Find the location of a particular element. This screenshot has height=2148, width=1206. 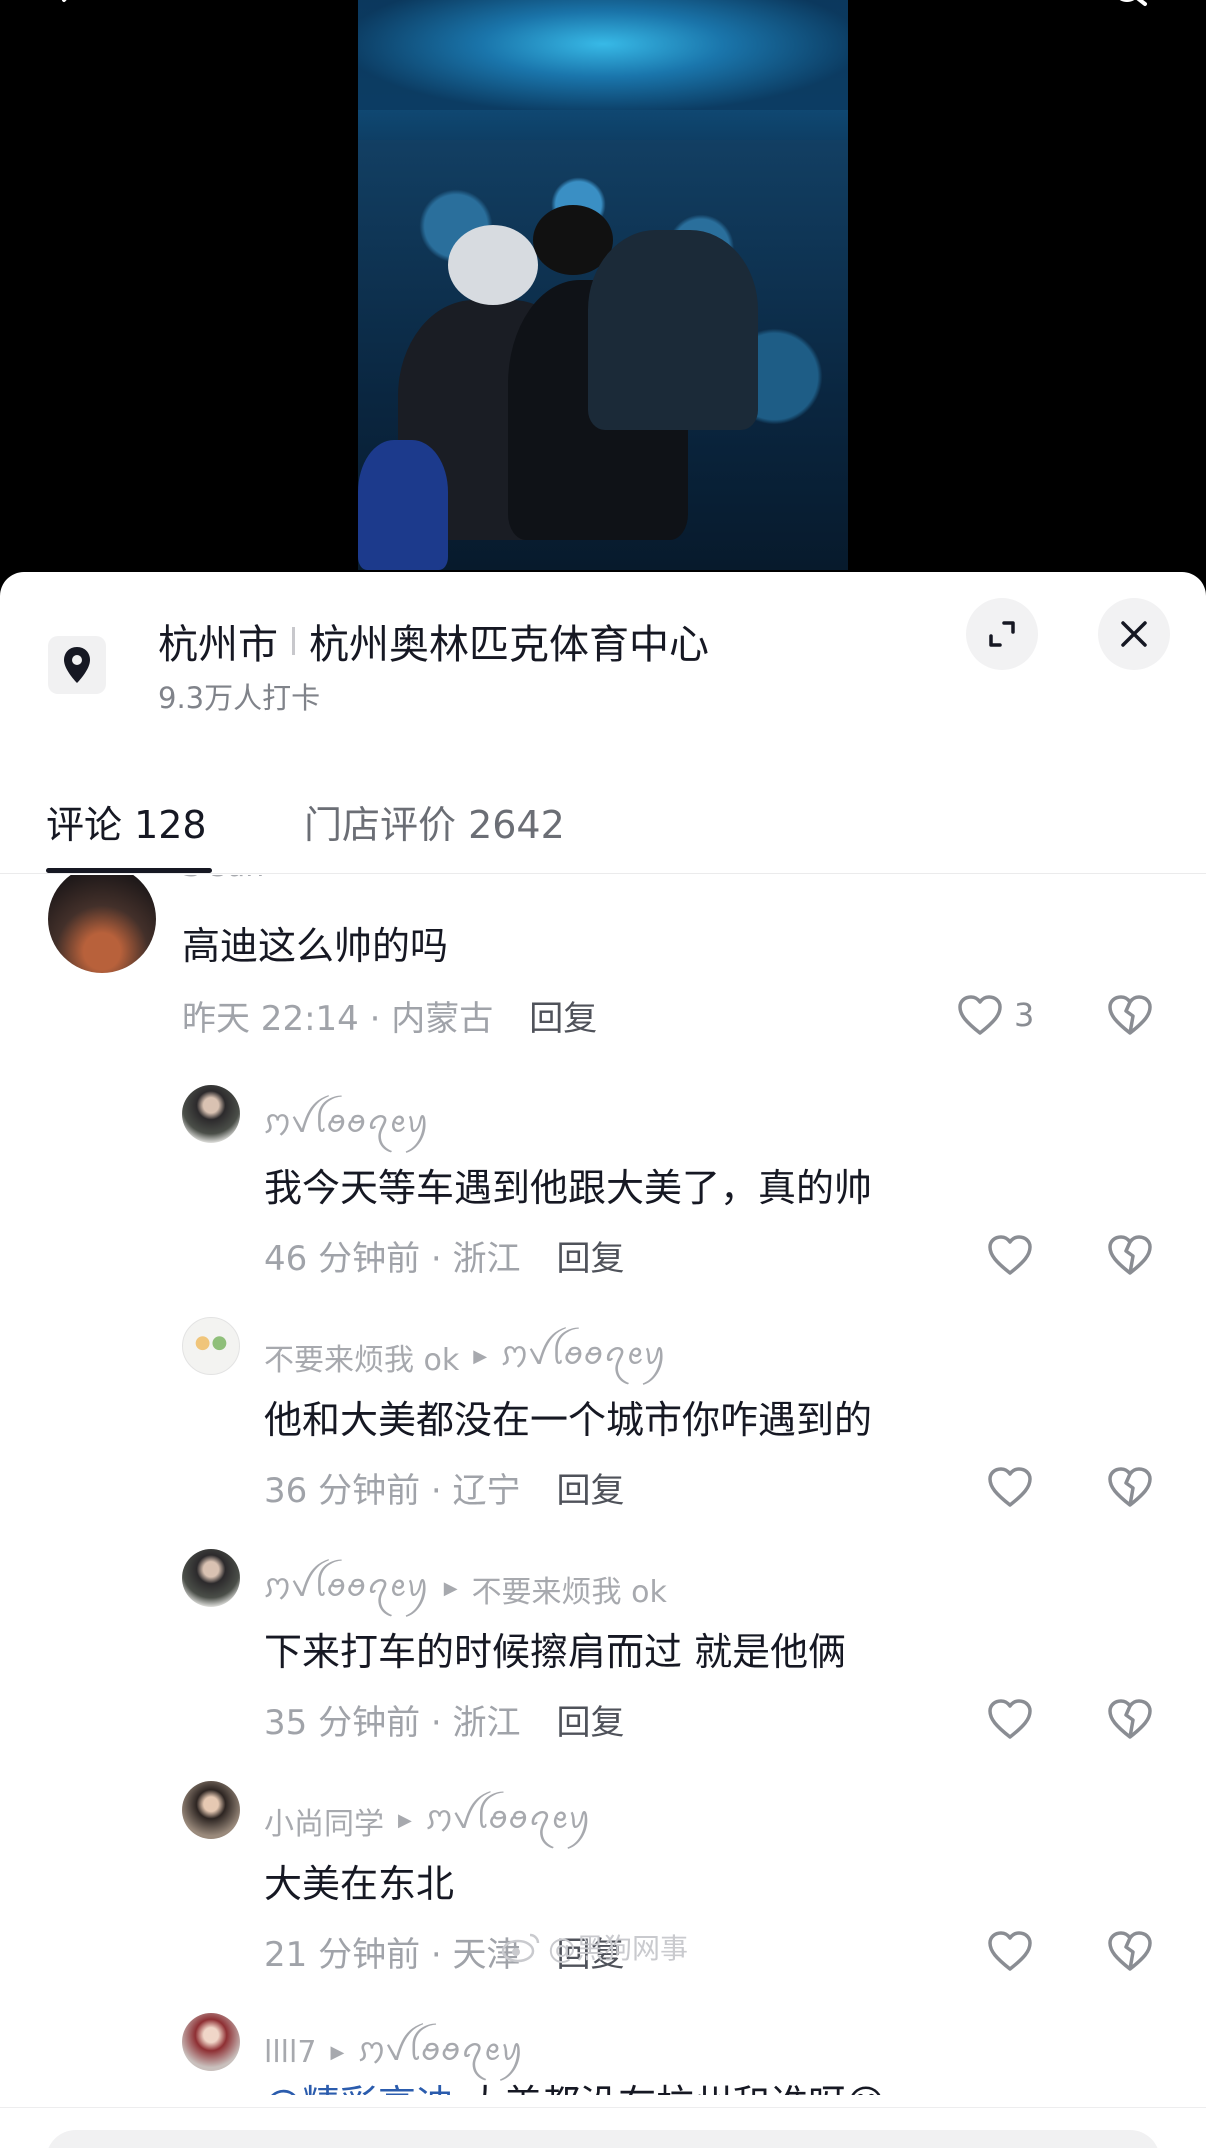

place-pin-badge is located at coordinates (77, 665).